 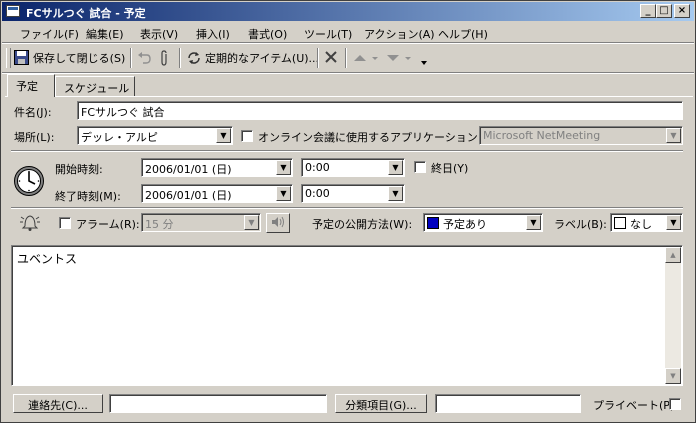 I want to click on appointment-icon, so click(x=13, y=11).